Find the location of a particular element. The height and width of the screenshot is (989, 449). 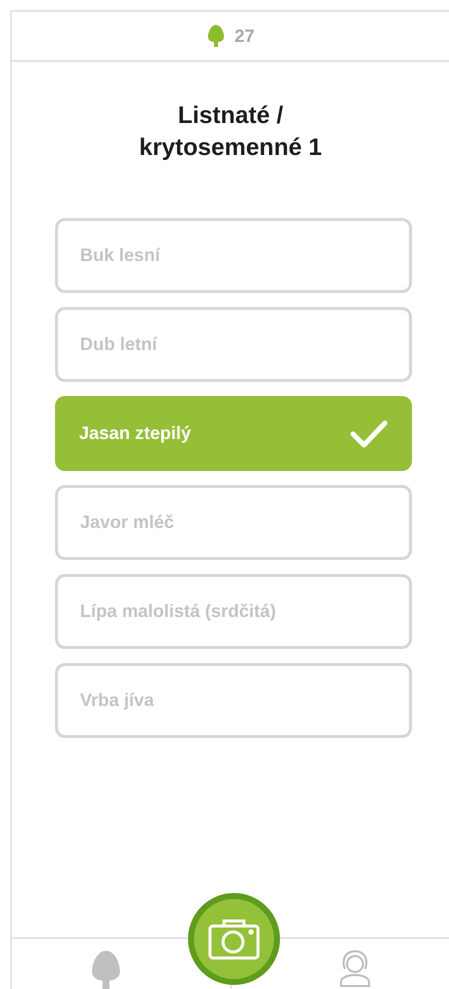

check-icon is located at coordinates (369, 433).